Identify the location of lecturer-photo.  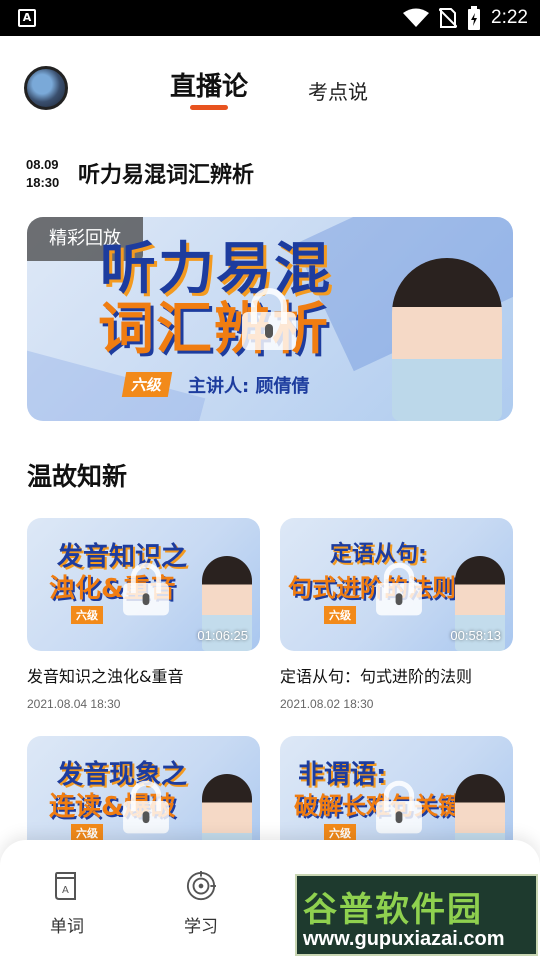
(447, 339).